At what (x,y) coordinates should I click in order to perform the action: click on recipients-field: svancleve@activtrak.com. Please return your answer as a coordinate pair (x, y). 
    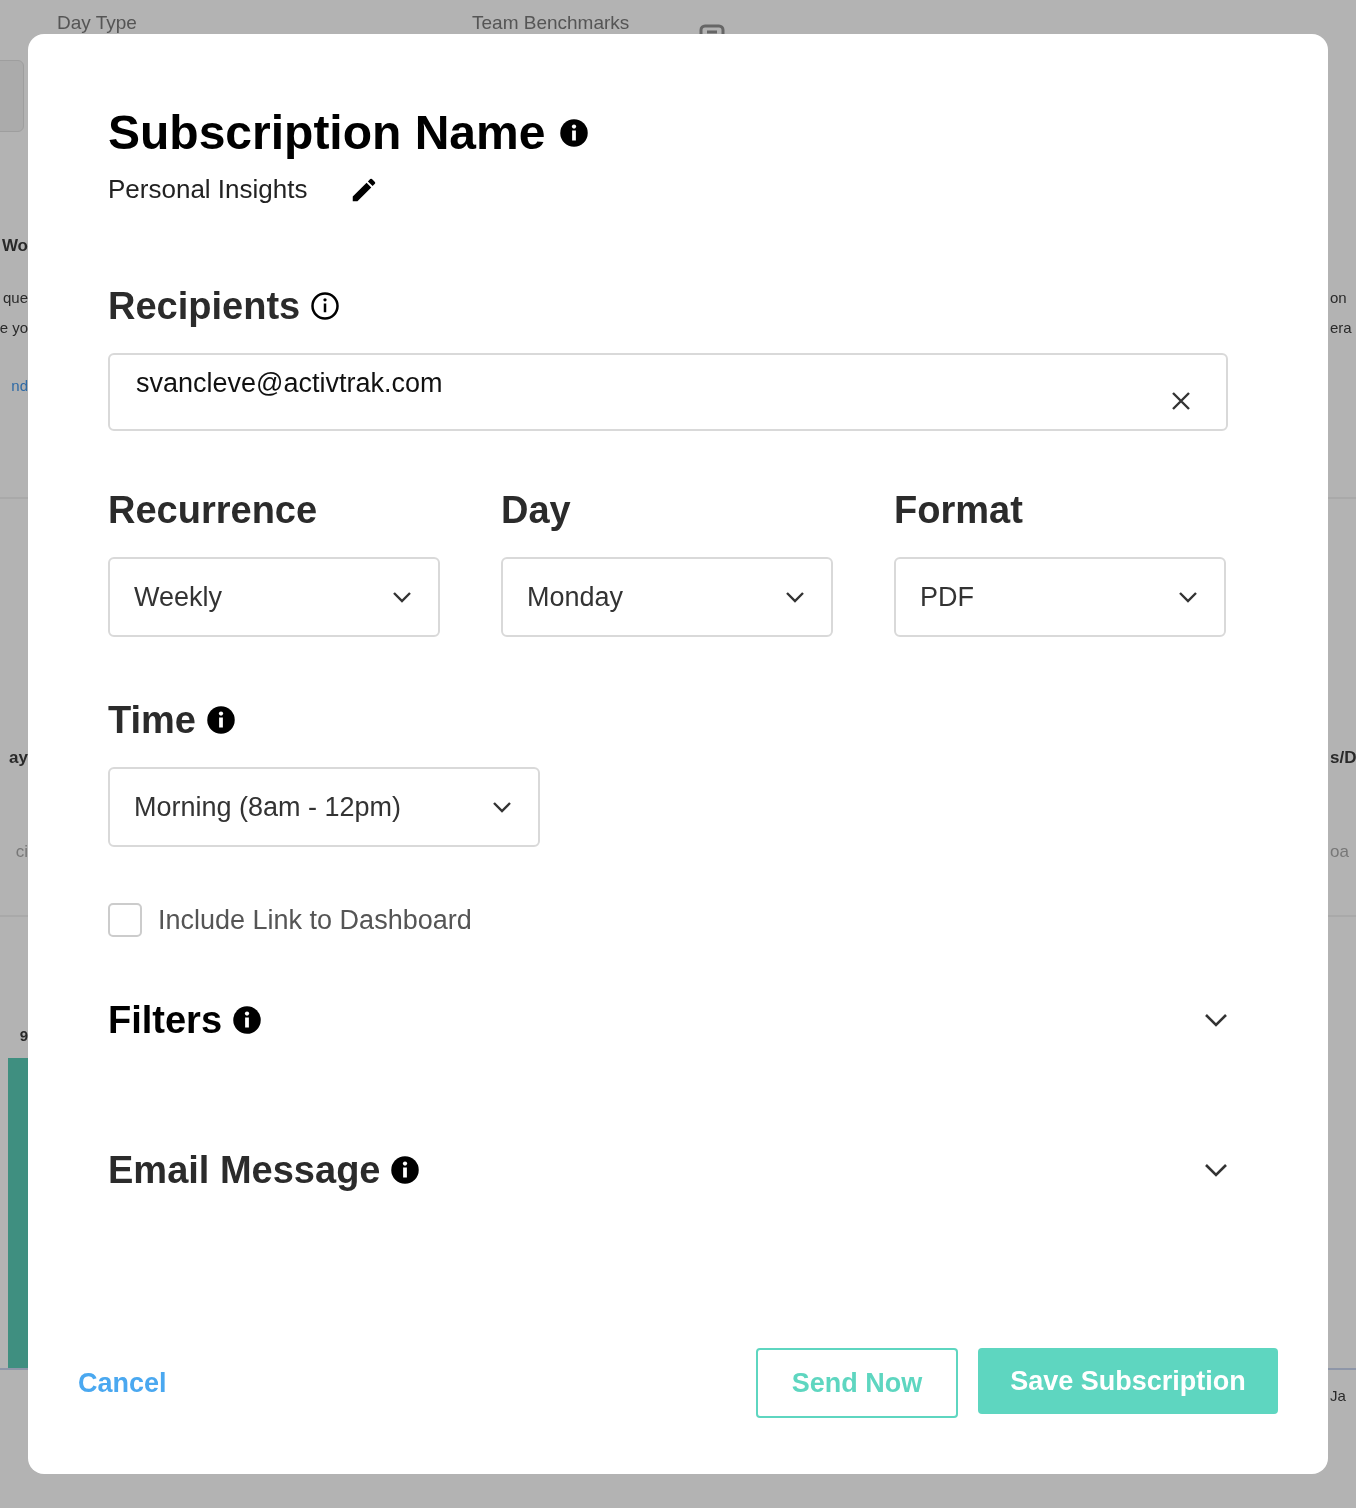
    Looking at the image, I should click on (668, 392).